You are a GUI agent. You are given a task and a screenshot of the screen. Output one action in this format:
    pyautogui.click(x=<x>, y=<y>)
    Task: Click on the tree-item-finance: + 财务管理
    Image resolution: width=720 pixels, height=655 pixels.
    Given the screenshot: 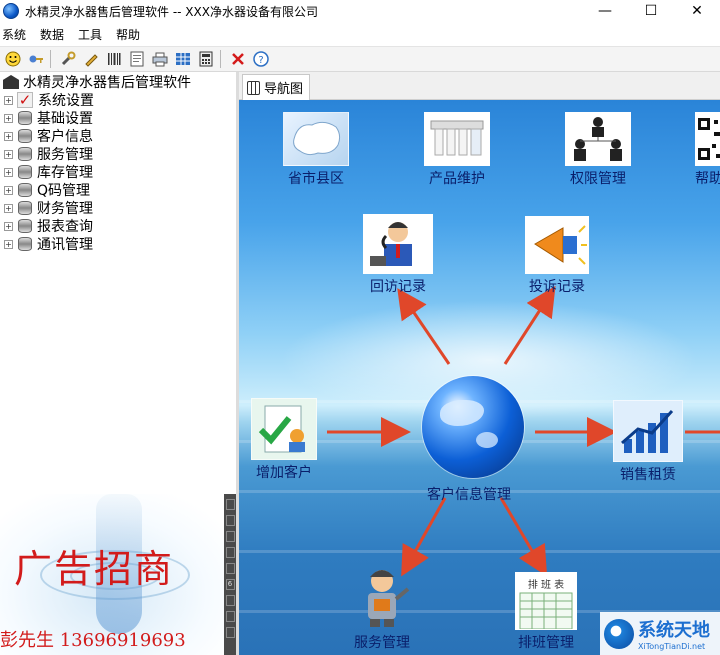 What is the action you would take?
    pyautogui.click(x=118, y=208)
    